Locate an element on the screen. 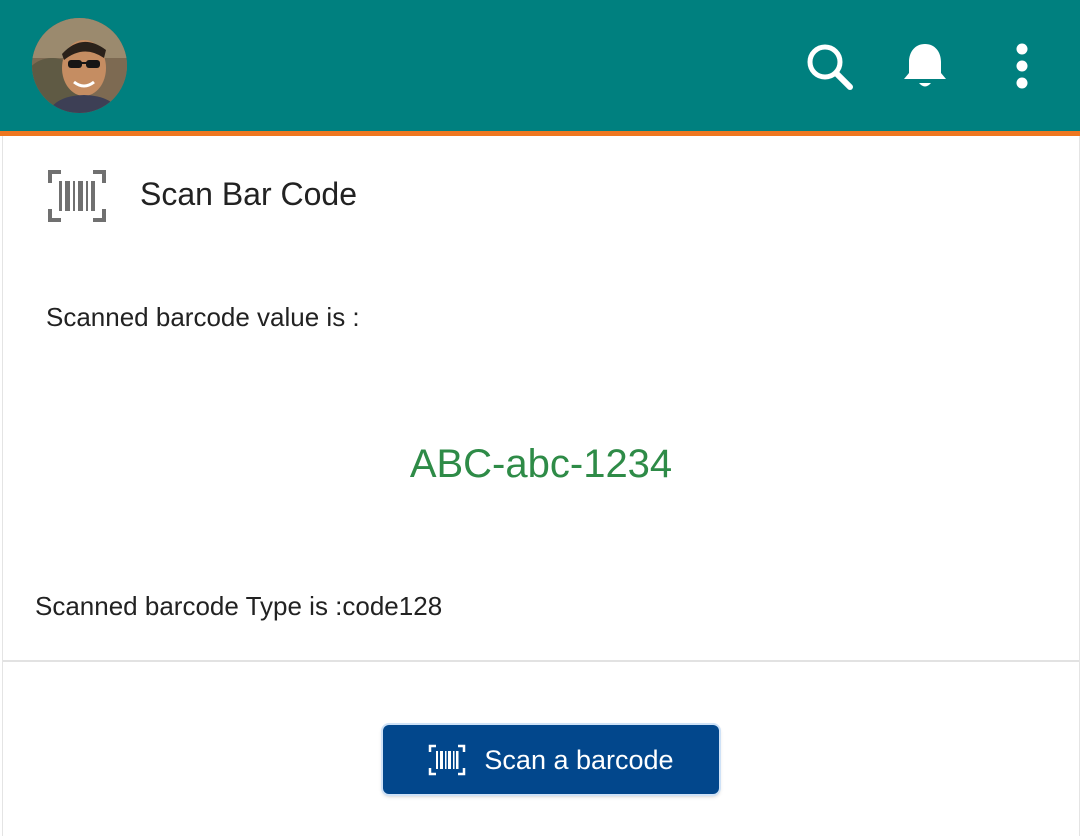 This screenshot has width=1080, height=836. scanned-value-label: Scanned barcode value is : is located at coordinates (203, 317).